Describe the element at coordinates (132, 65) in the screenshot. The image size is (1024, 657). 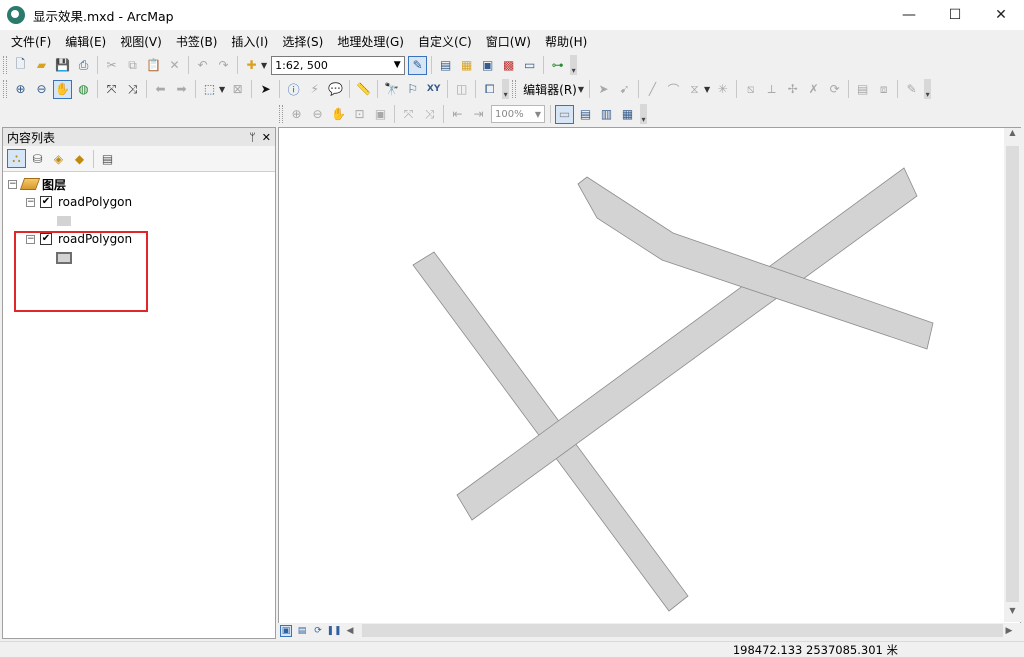
I see `copy-icon: ⧉` at that location.